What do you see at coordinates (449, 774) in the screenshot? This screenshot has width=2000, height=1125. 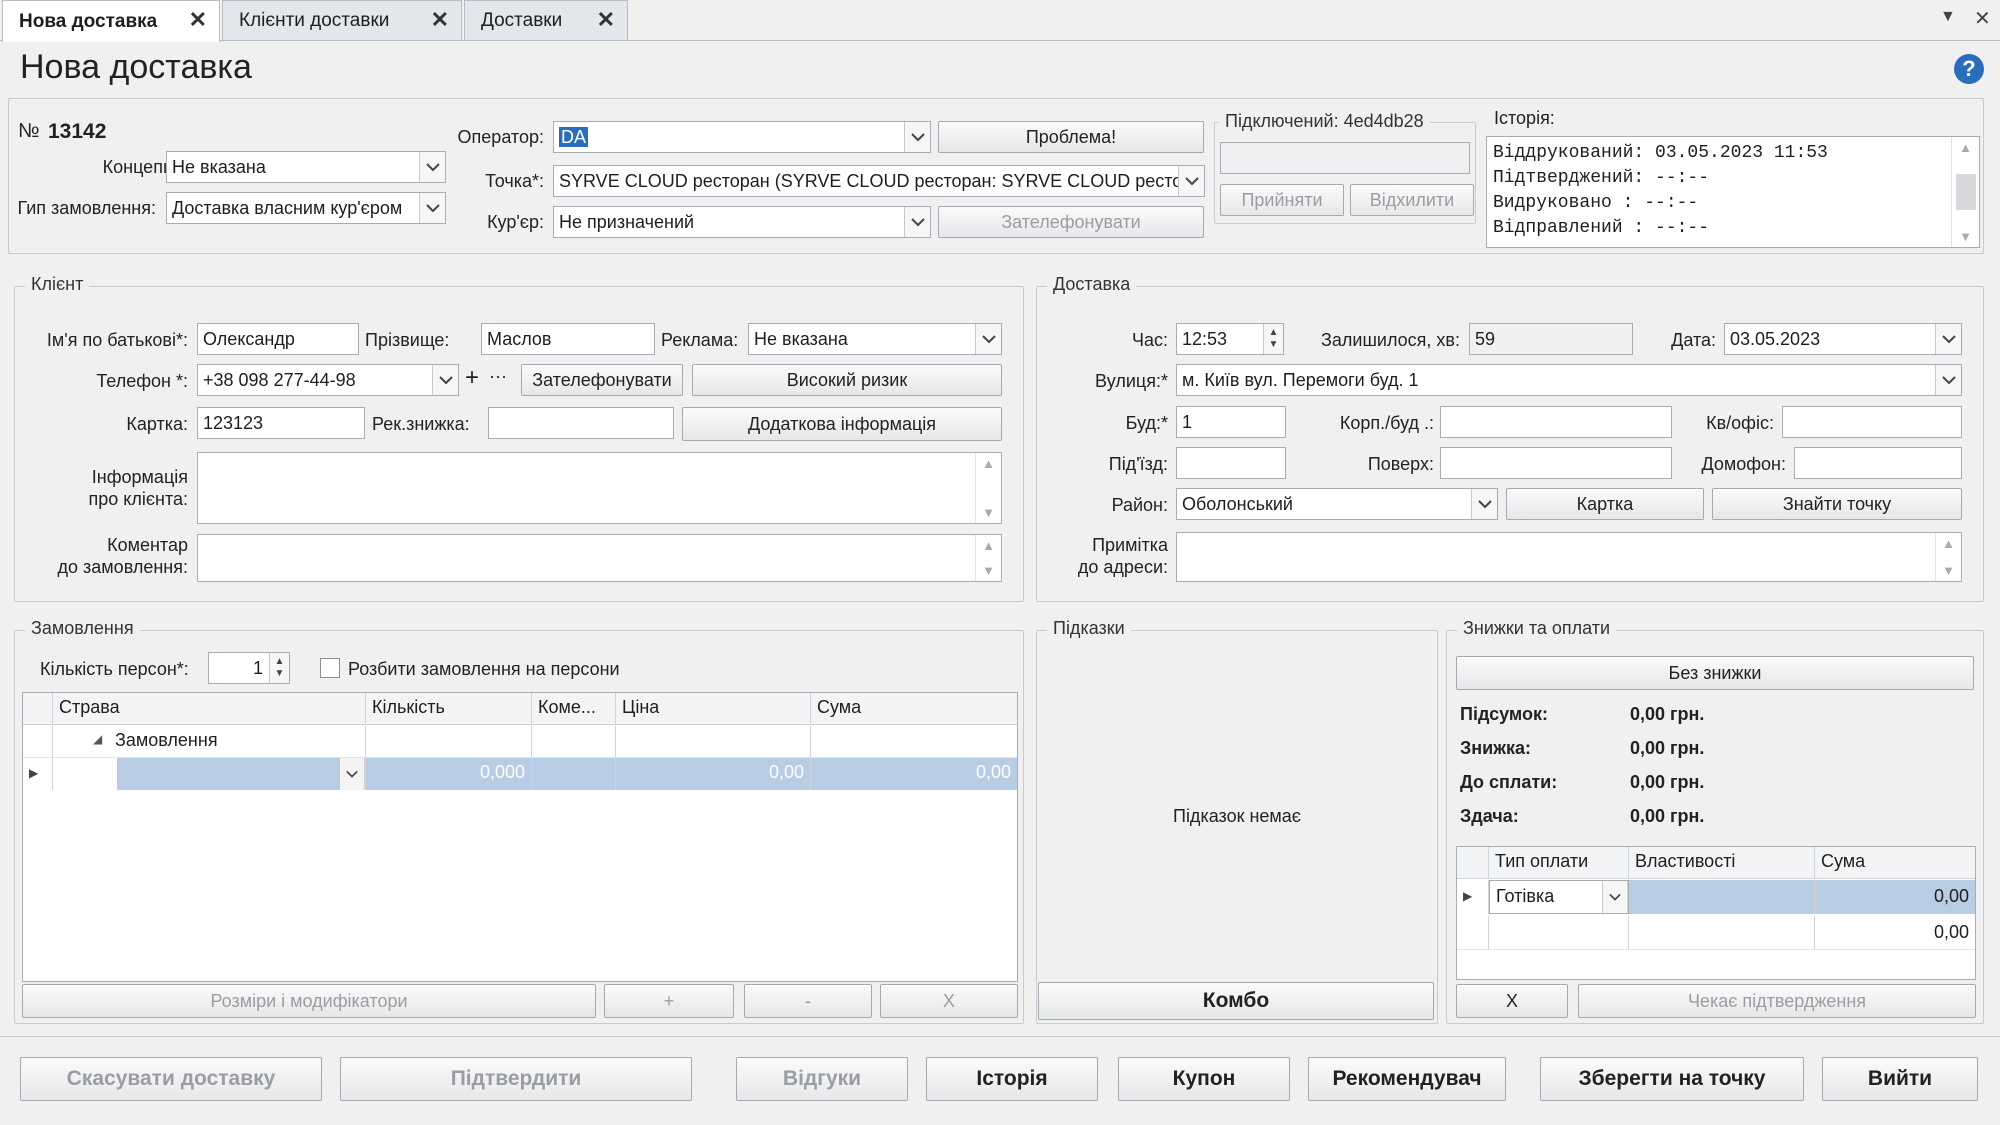 I see `qty-cell: 0,000` at bounding box center [449, 774].